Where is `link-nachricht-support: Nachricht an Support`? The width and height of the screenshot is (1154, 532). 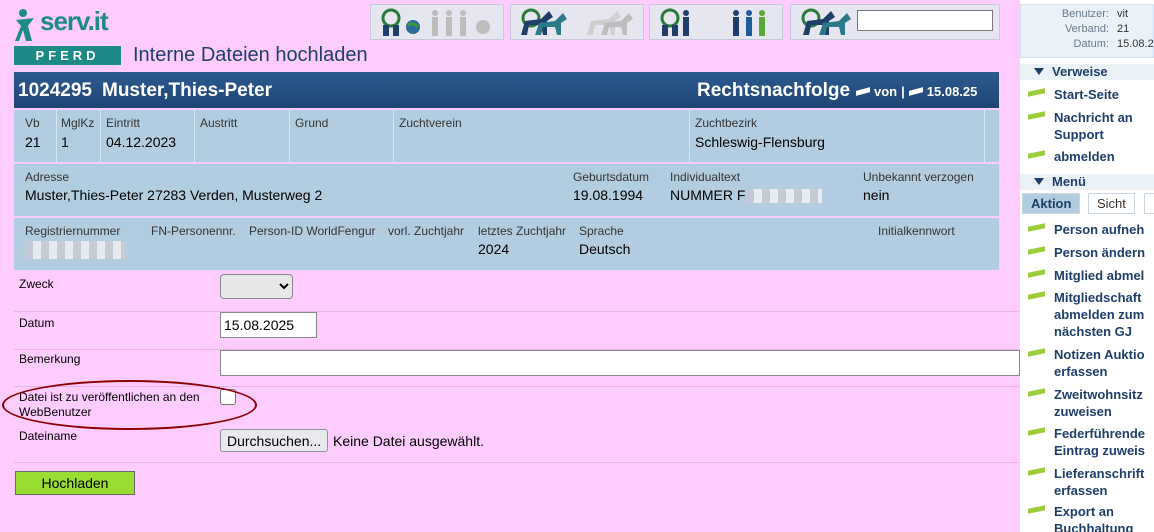 link-nachricht-support: Nachricht an Support is located at coordinates (1102, 126).